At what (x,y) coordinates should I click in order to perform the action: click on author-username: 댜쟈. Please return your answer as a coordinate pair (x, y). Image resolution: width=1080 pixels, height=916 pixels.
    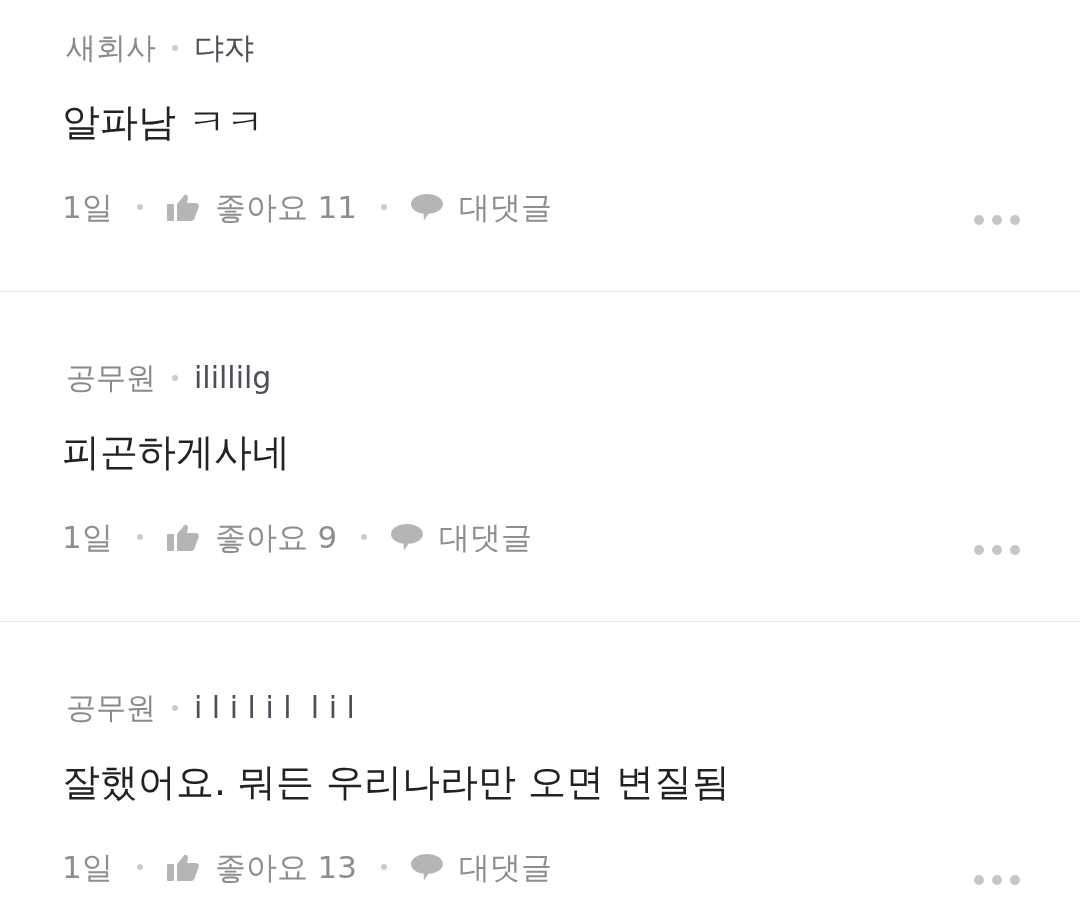
    Looking at the image, I should click on (224, 48).